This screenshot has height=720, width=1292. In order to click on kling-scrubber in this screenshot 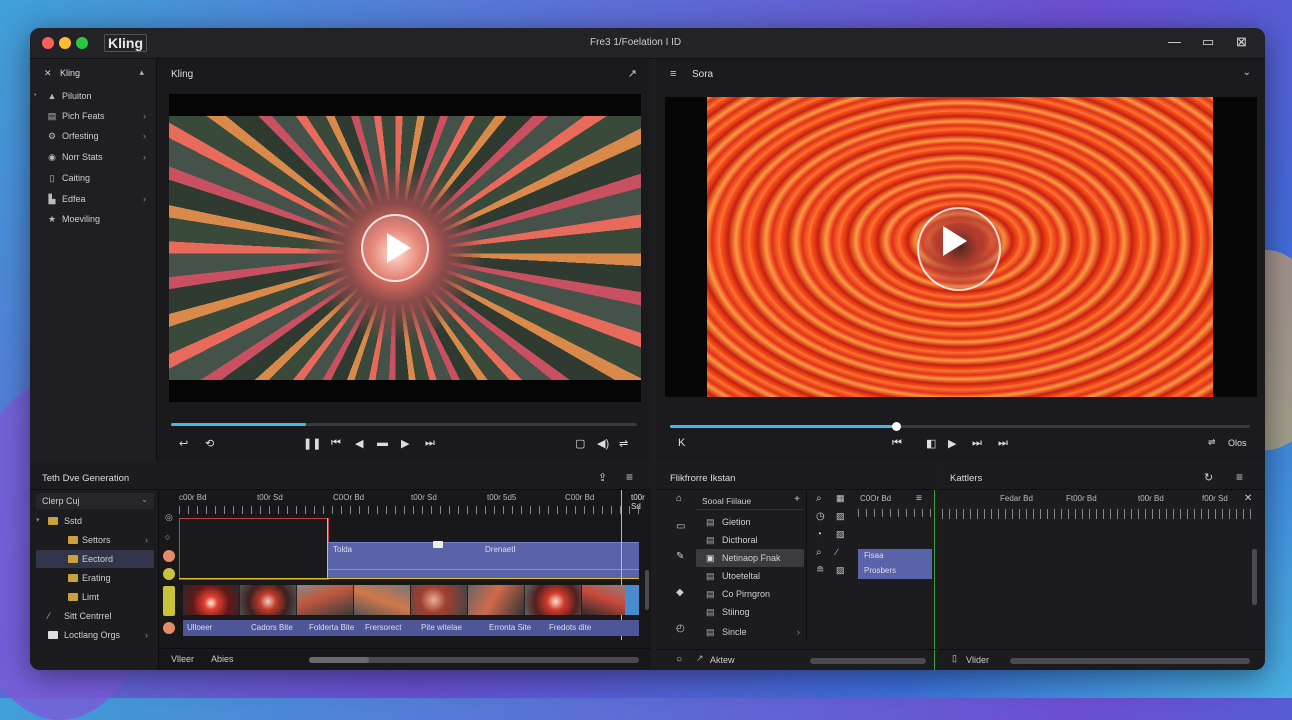, I will do `click(404, 424)`.